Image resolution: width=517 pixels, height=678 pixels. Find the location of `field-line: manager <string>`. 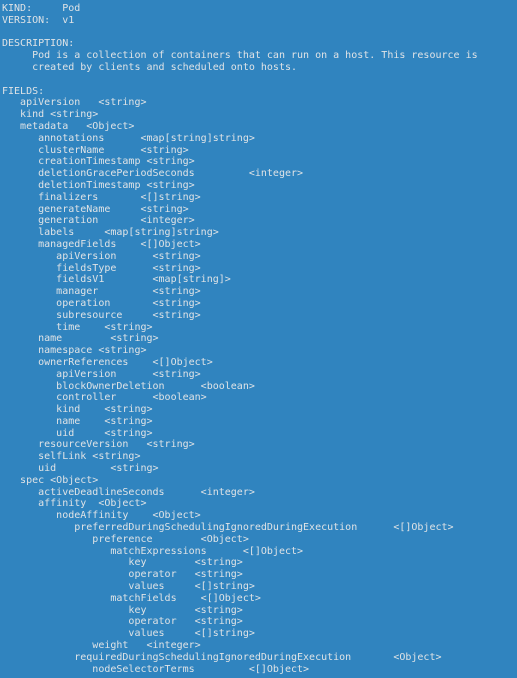

field-line: manager <string> is located at coordinates (101, 292).